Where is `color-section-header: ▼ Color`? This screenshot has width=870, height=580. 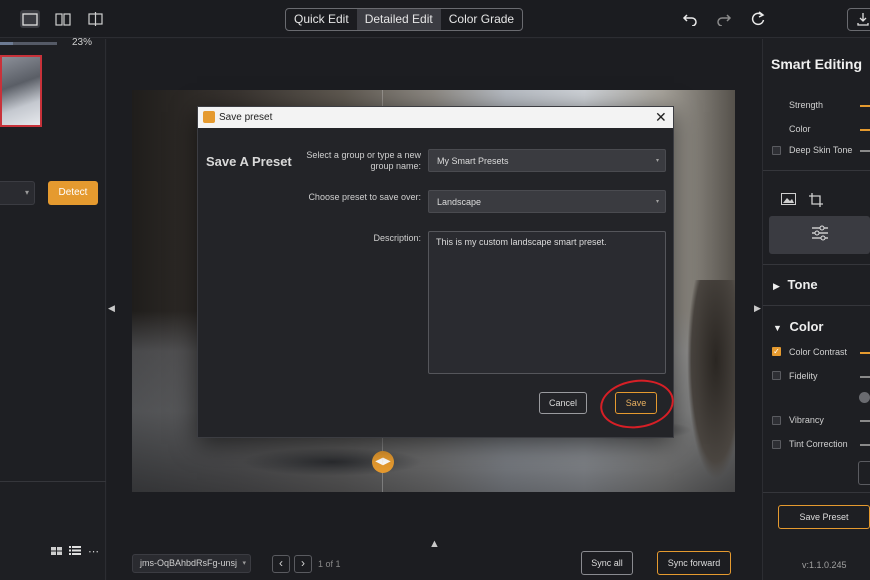
color-section-header: ▼ Color is located at coordinates (798, 326).